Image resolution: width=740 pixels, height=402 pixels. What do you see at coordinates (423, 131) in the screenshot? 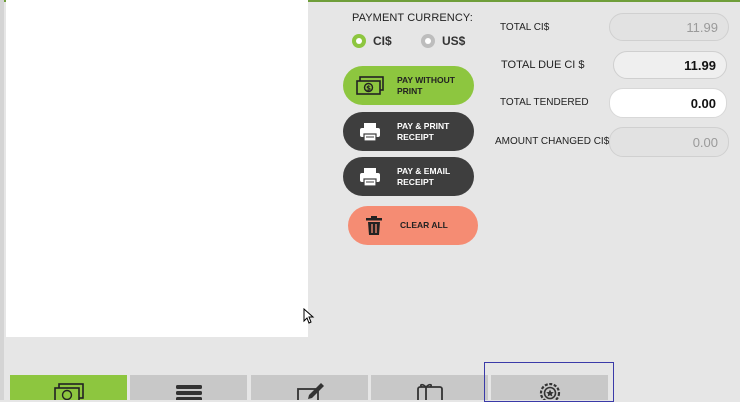
I see `pay-print-receipt-label: PAY & PRINT RECEIPT` at bounding box center [423, 131].